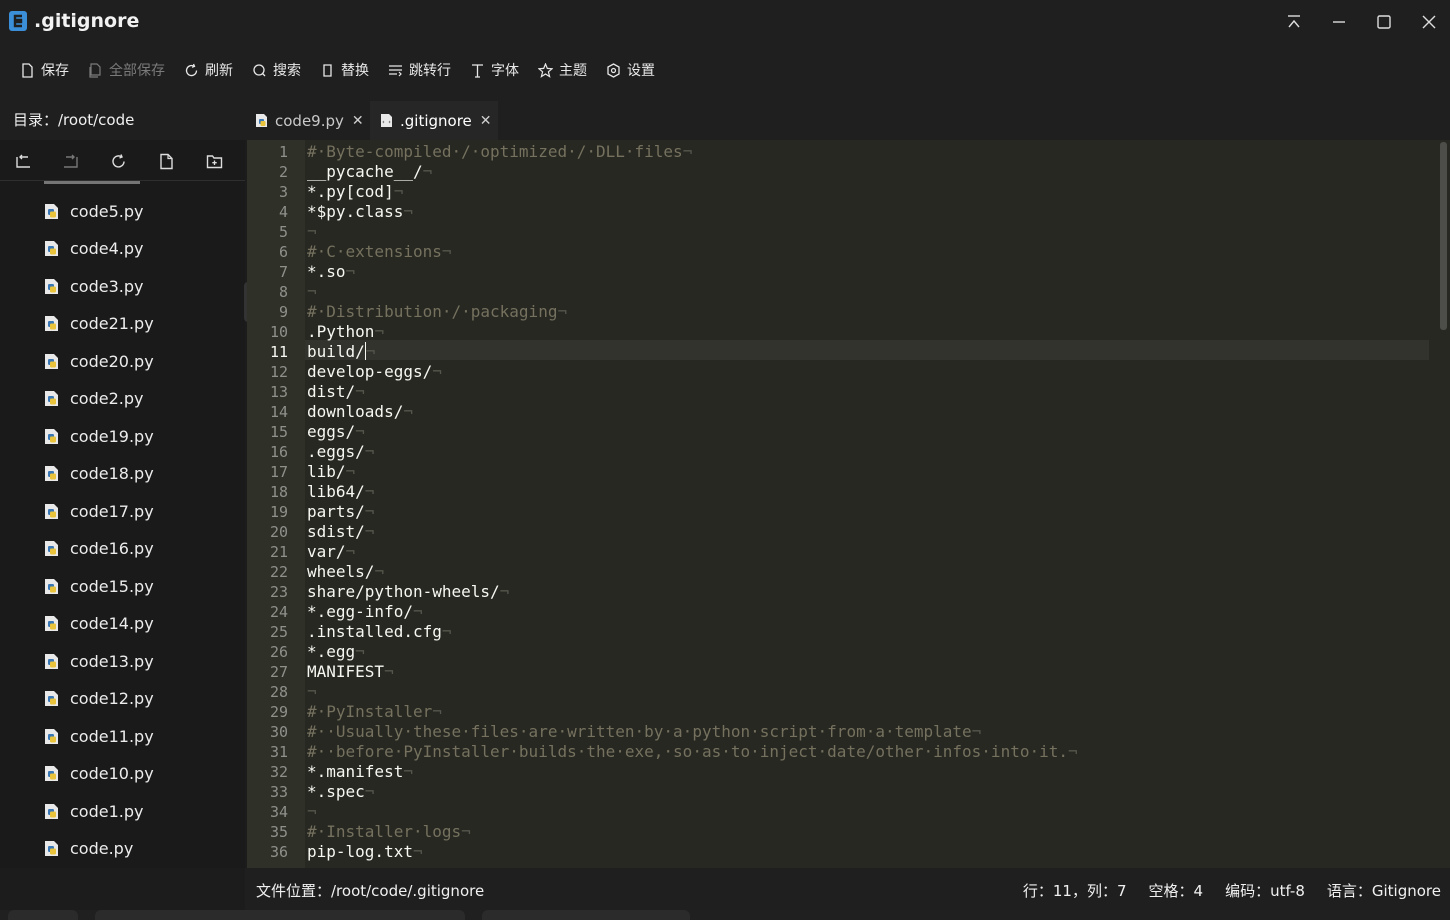 The width and height of the screenshot is (1450, 920). What do you see at coordinates (208, 70) in the screenshot?
I see `toolbar-button-refresh: 刷新` at bounding box center [208, 70].